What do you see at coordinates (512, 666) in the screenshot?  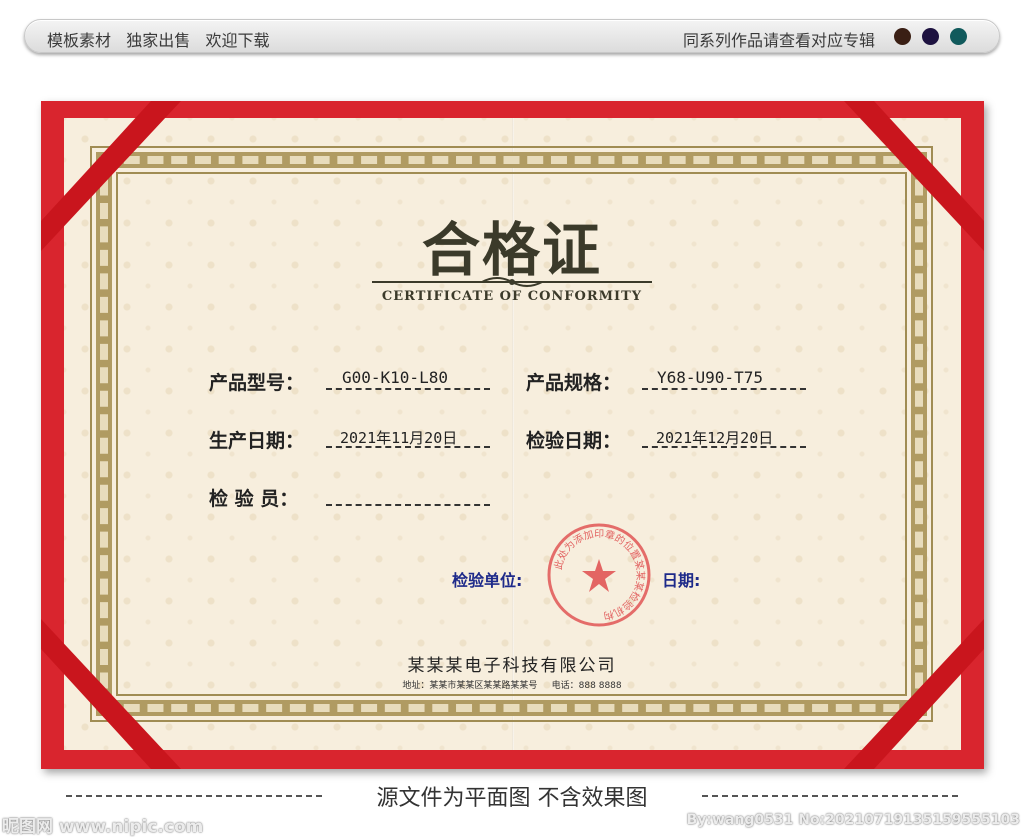 I see `company-name: 某某某电子科技有限公司` at bounding box center [512, 666].